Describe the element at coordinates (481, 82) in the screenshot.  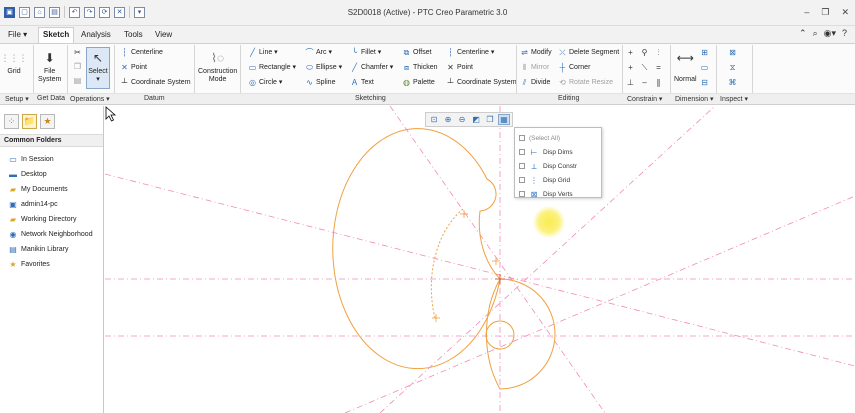
I see `sketch-coordinate-system-button: ┴ Coordinate System` at that location.